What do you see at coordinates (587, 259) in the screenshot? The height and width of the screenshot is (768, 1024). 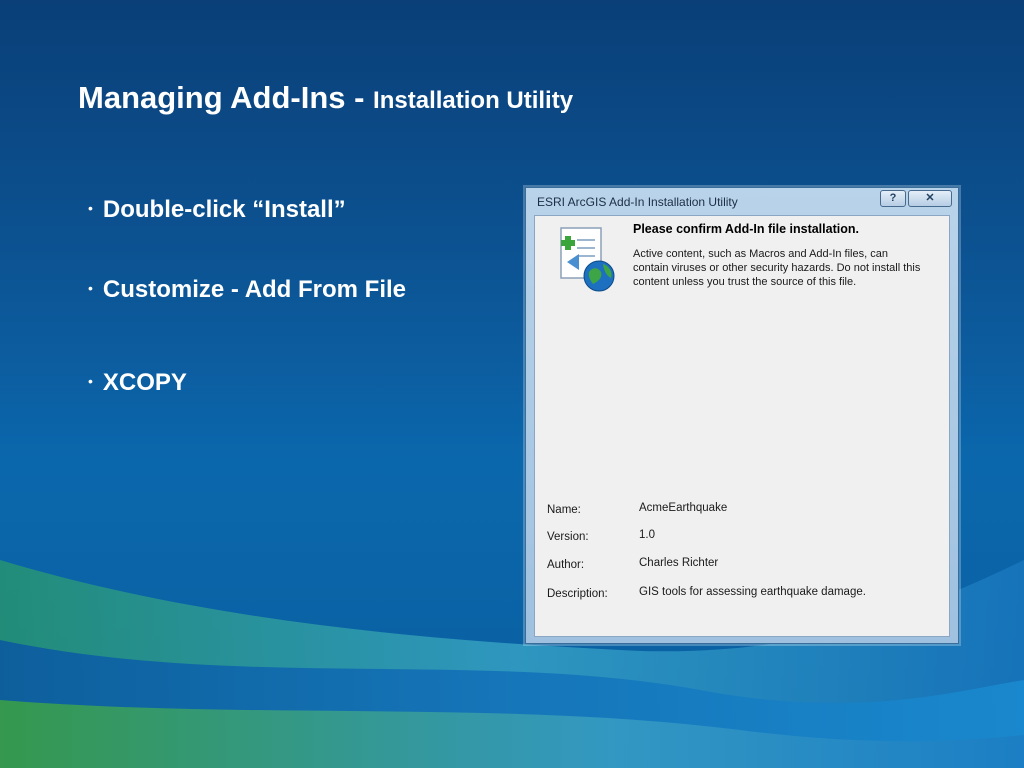 I see `addin-document-globe-icon` at bounding box center [587, 259].